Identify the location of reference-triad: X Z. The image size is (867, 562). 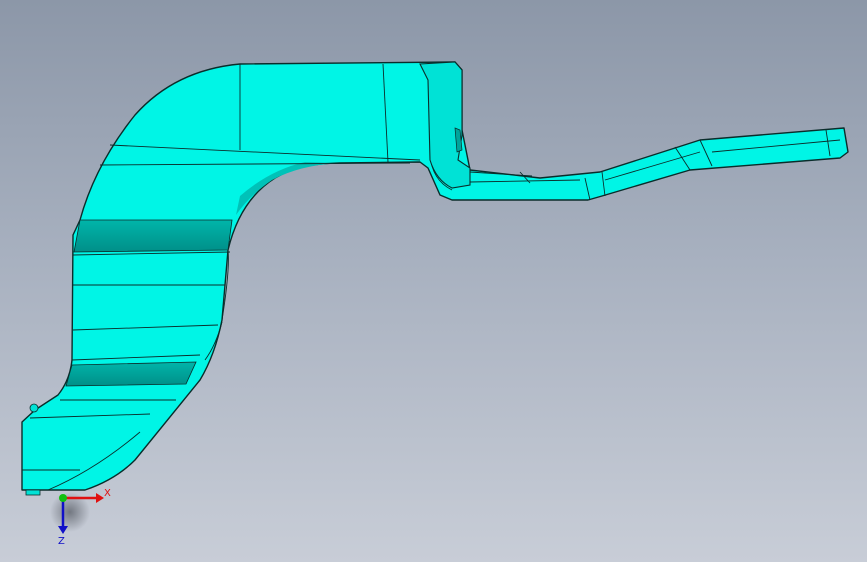
(80, 517).